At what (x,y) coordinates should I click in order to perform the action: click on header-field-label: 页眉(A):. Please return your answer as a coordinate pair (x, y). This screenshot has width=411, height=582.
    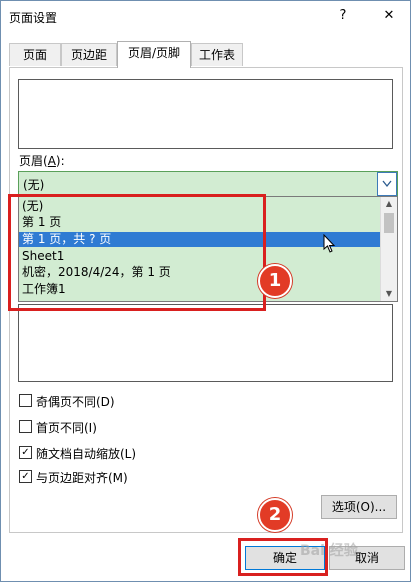
    Looking at the image, I should click on (42, 161).